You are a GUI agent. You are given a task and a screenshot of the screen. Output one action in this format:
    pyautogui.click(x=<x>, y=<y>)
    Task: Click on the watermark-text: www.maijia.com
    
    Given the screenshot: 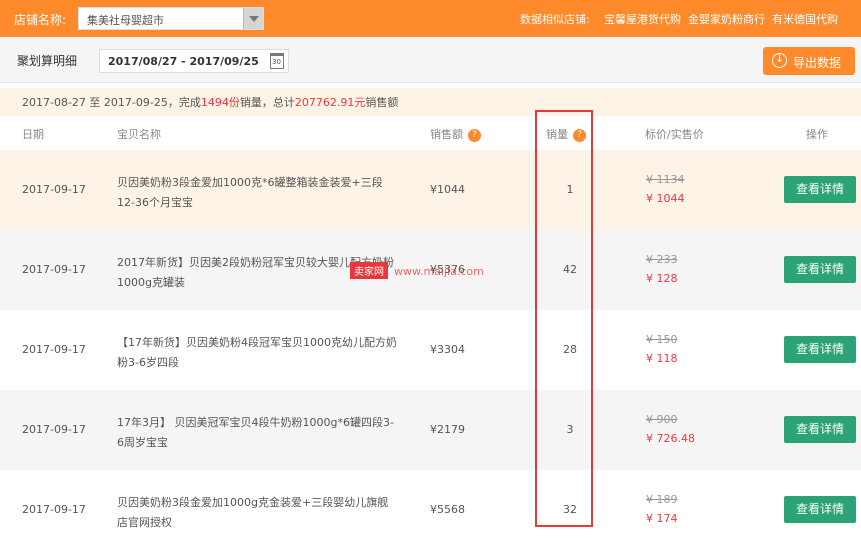 What is the action you would take?
    pyautogui.click(x=439, y=271)
    